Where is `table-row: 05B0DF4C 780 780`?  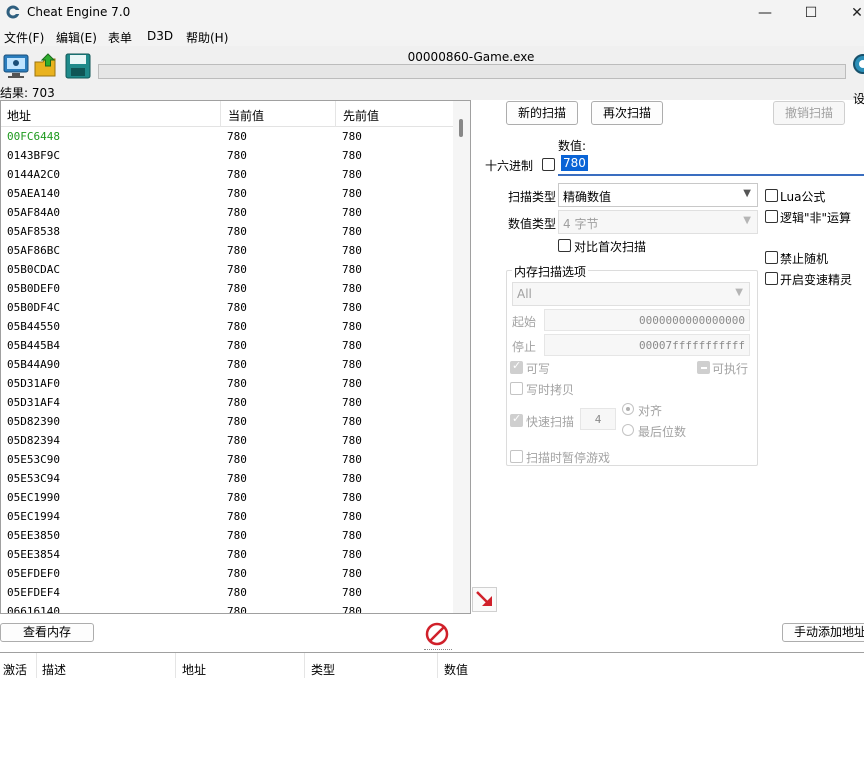 table-row: 05B0DF4C 780 780 is located at coordinates (227, 307).